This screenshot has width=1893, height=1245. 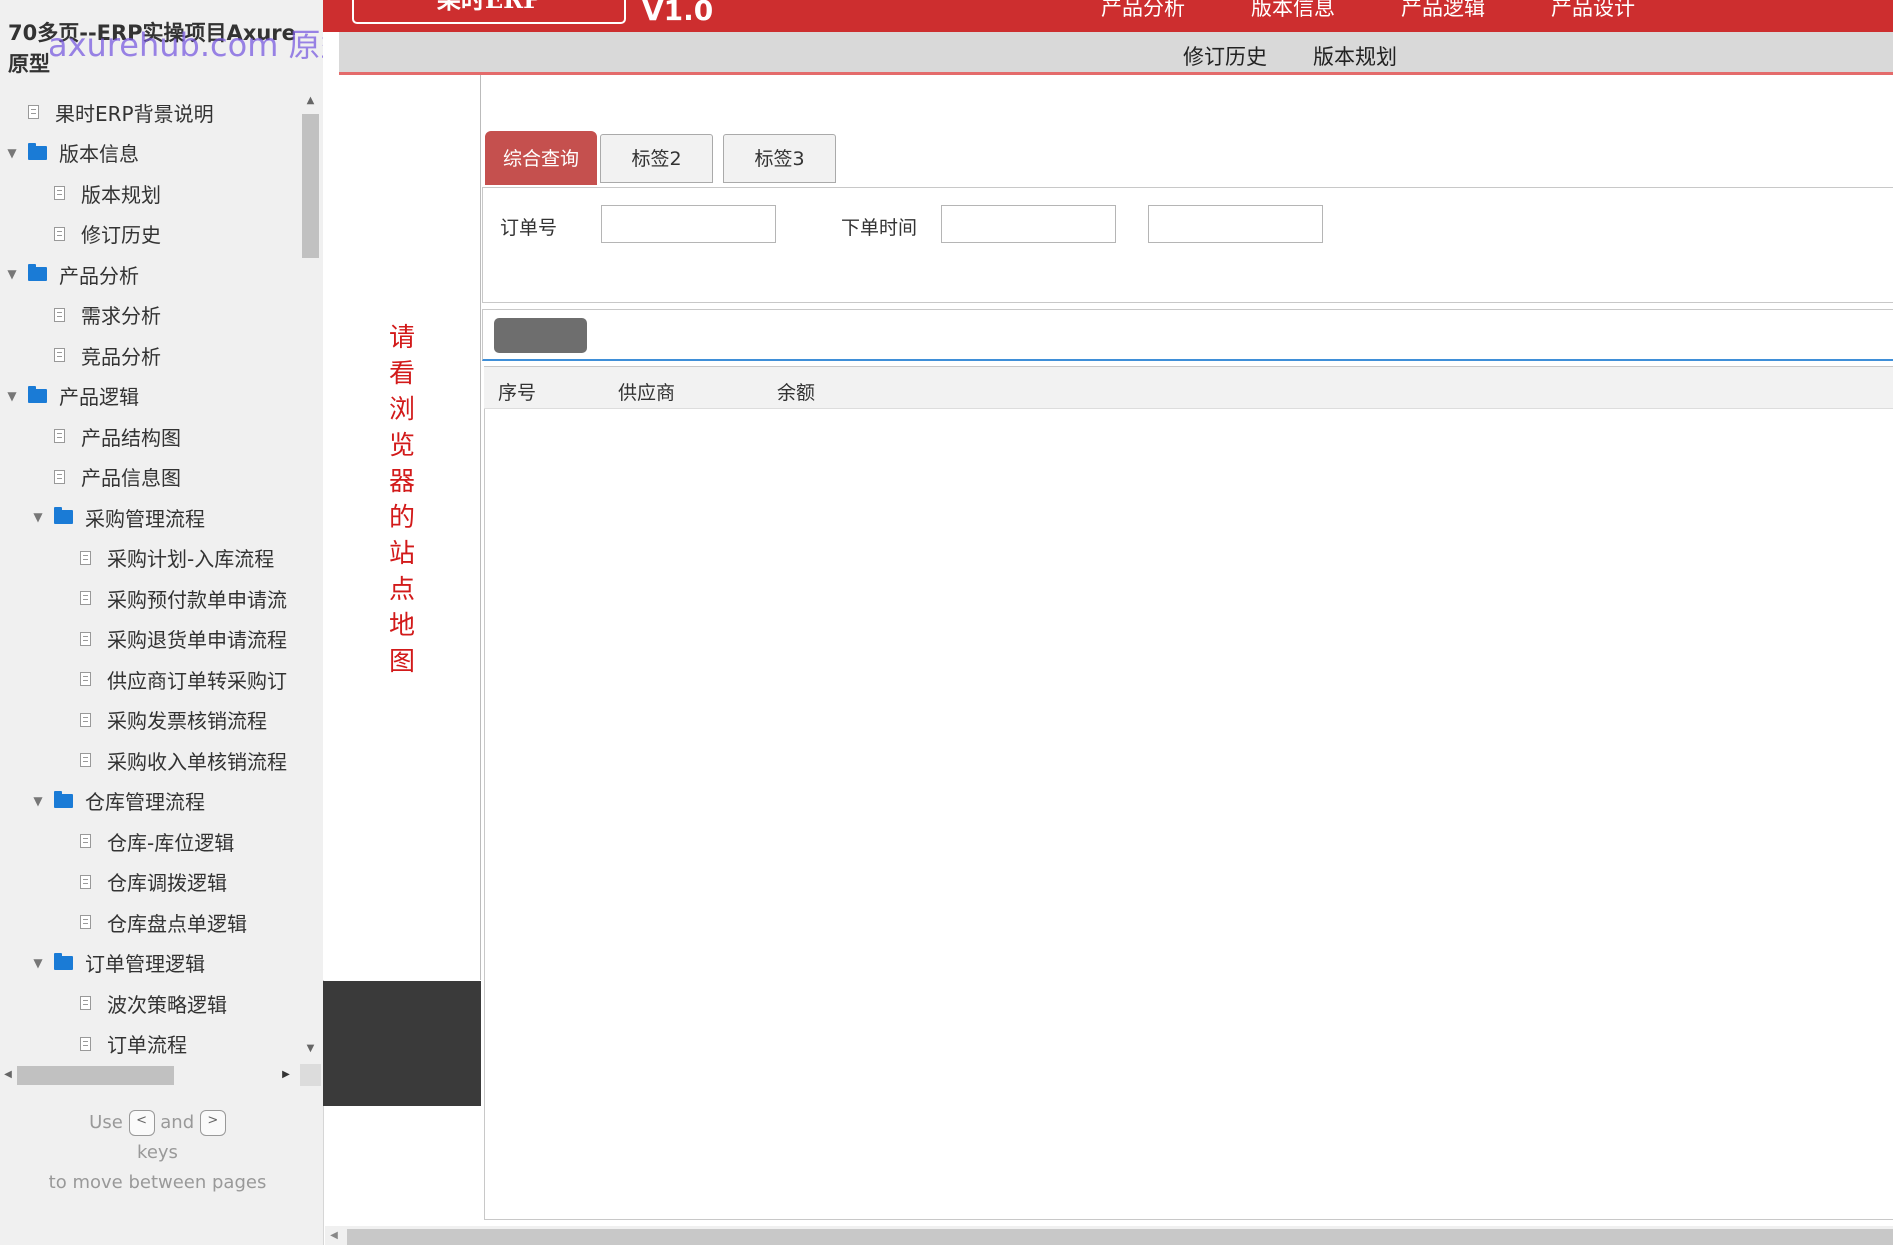 What do you see at coordinates (191, 559) in the screenshot?
I see `sitemap-item-label: 采购计划-入库流程` at bounding box center [191, 559].